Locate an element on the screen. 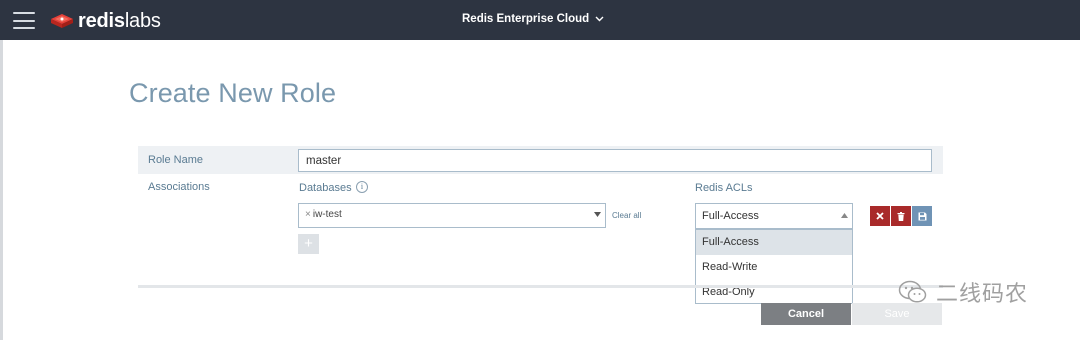 The image size is (1080, 340). acl-option-read-write: Read-Write is located at coordinates (774, 267).